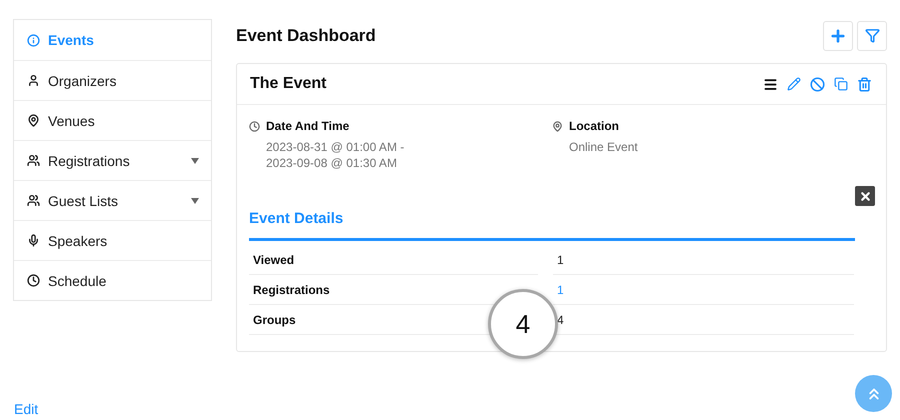  I want to click on plus-icon, so click(838, 35).